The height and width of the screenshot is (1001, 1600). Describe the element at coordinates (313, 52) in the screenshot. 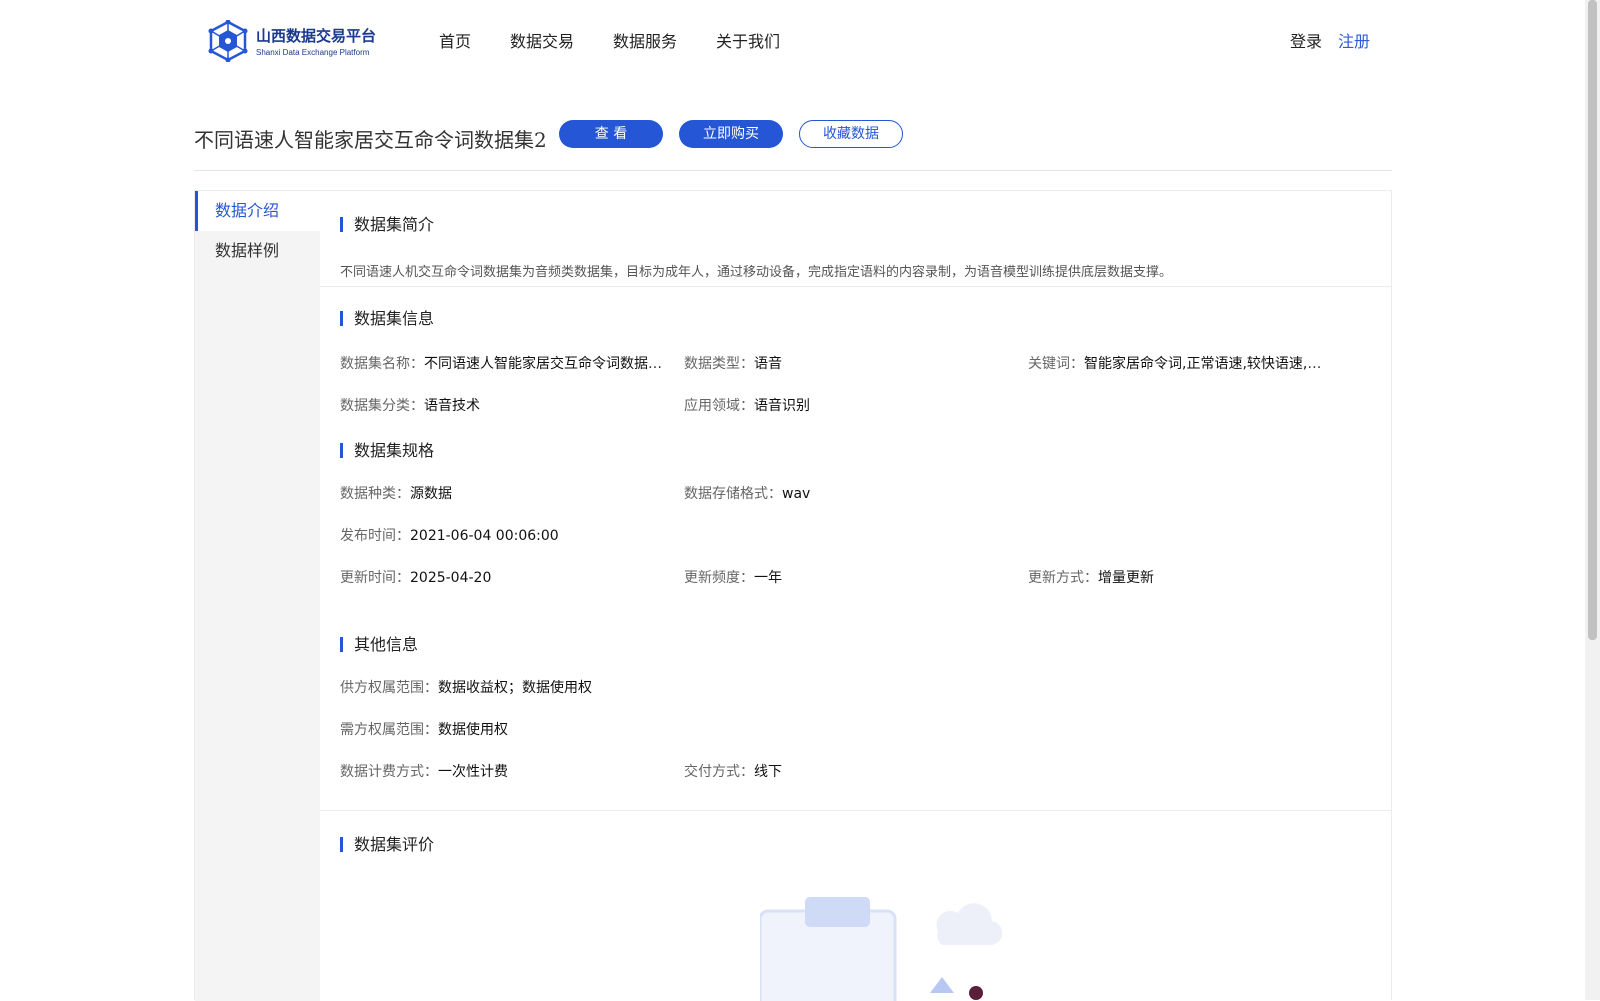

I see `logo-english-name: Shanxi Data Exchange Platform` at that location.